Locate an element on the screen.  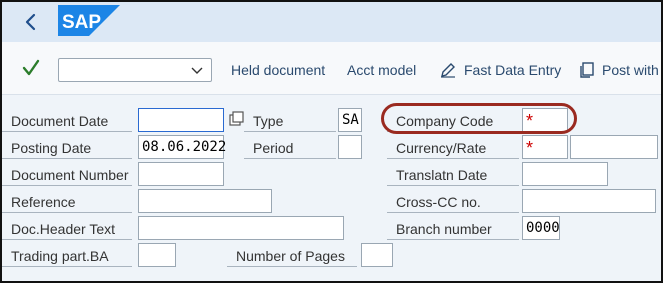
translatn-date-label: Translatn Date is located at coordinates (453, 175).